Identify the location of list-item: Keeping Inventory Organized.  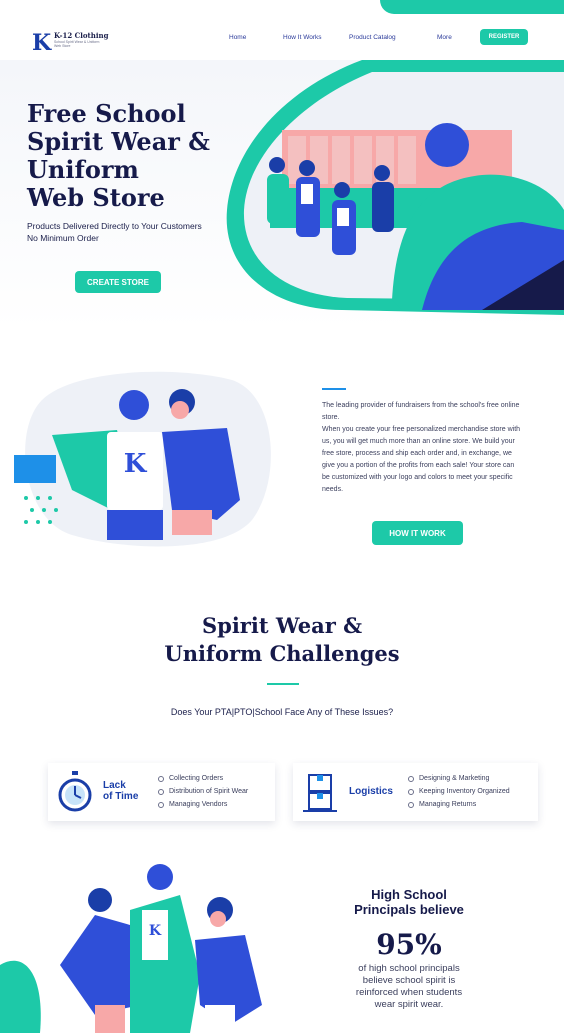
(459, 791).